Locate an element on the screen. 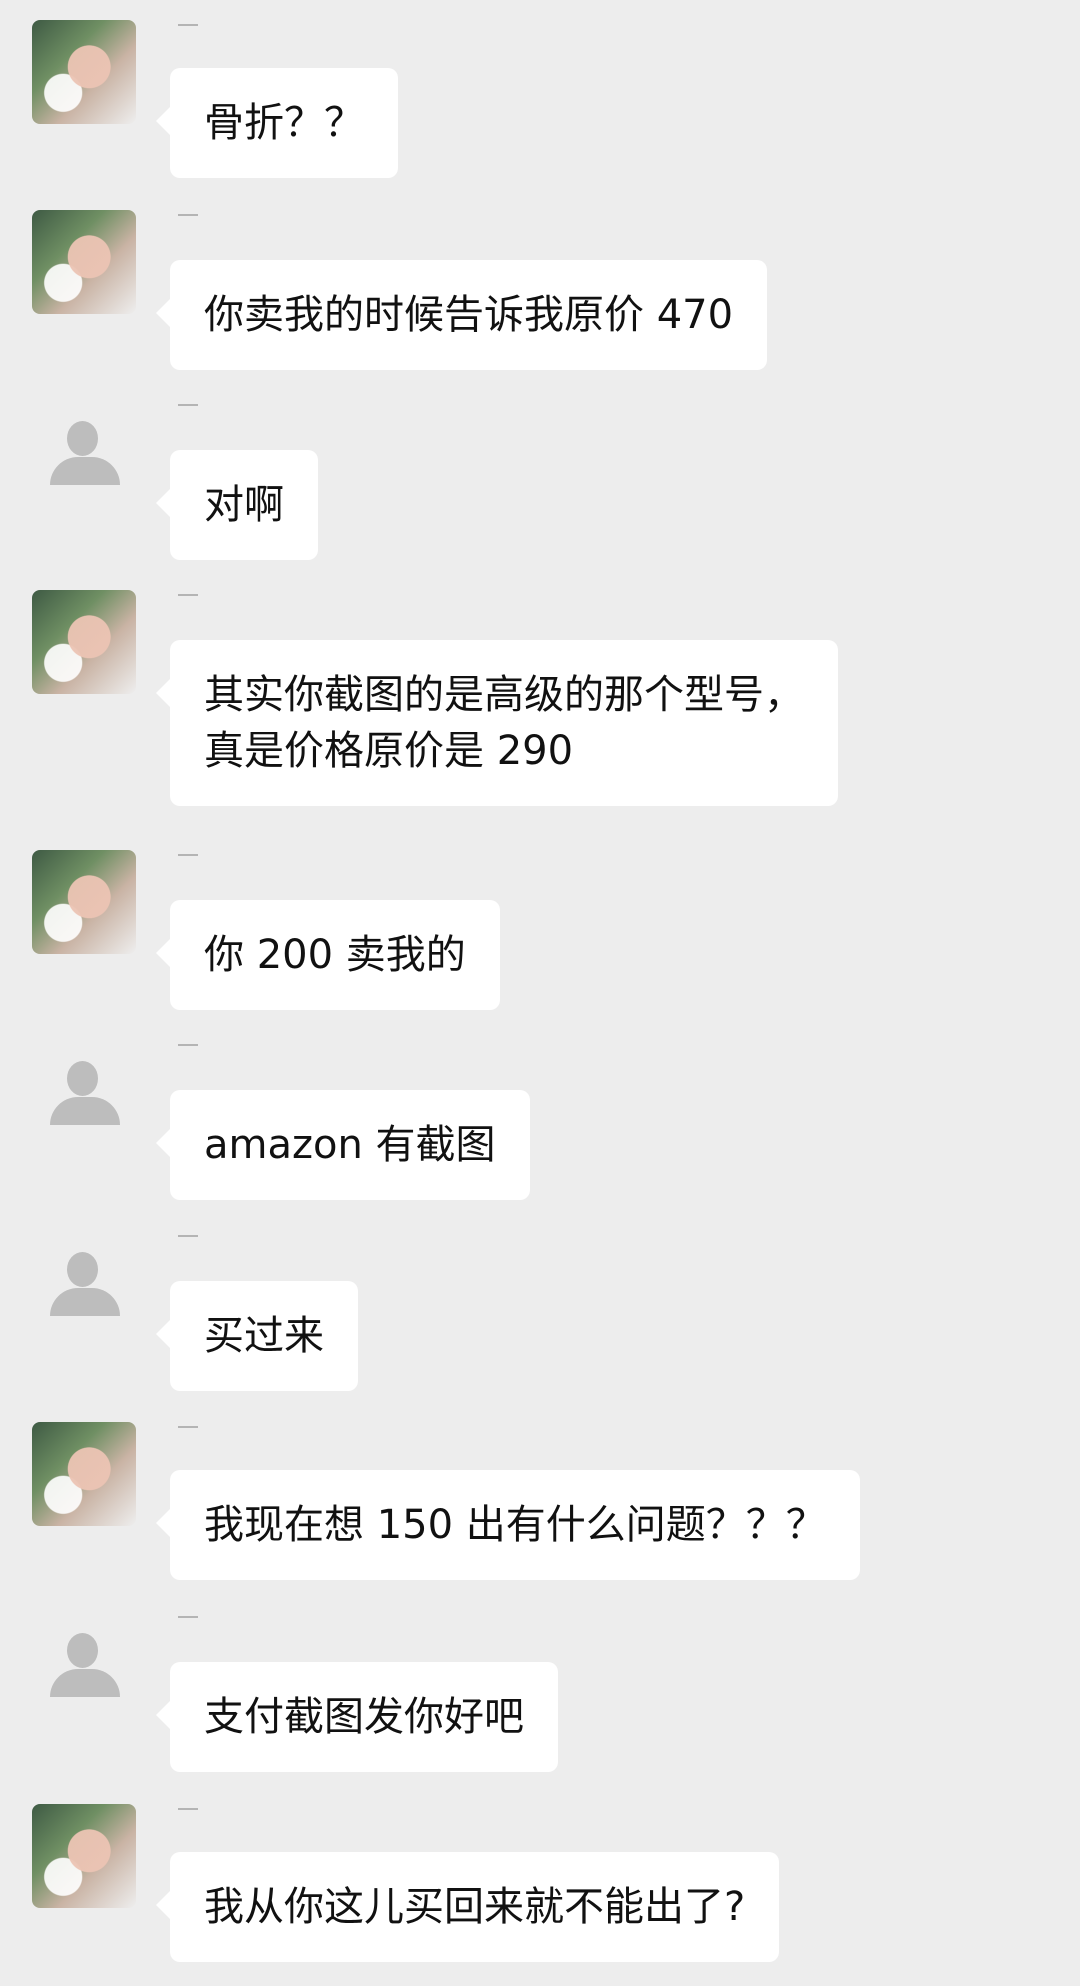 This screenshot has height=1986, width=1080. message-bubble: 骨折？？ is located at coordinates (277, 123).